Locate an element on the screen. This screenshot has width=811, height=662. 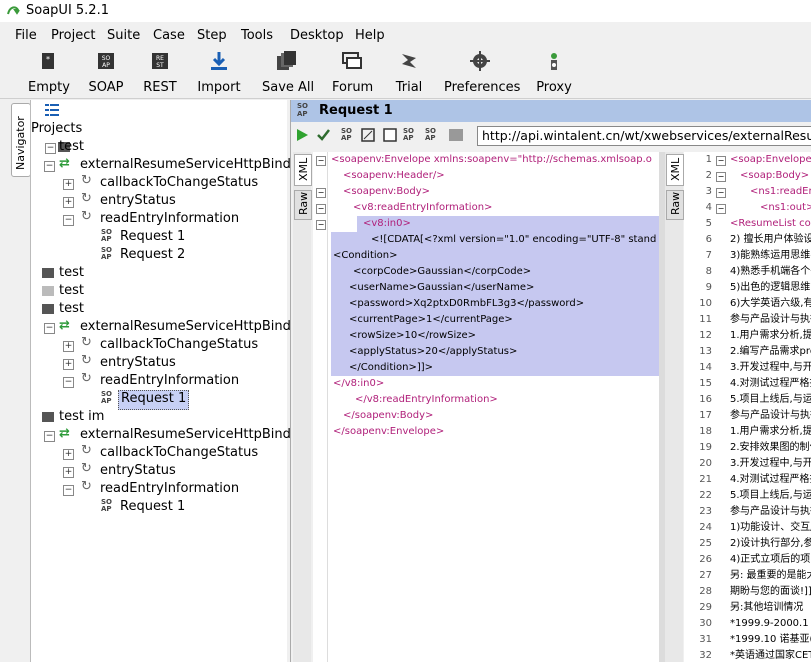
code-line: <v8:in0> is located at coordinates (387, 223).